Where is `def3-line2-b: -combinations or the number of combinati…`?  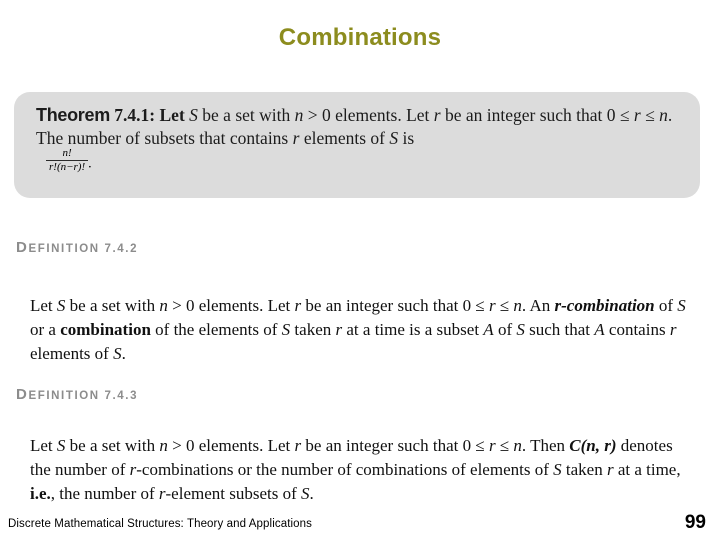 def3-line2-b: -combinations or the number of combinati… is located at coordinates (301, 469).